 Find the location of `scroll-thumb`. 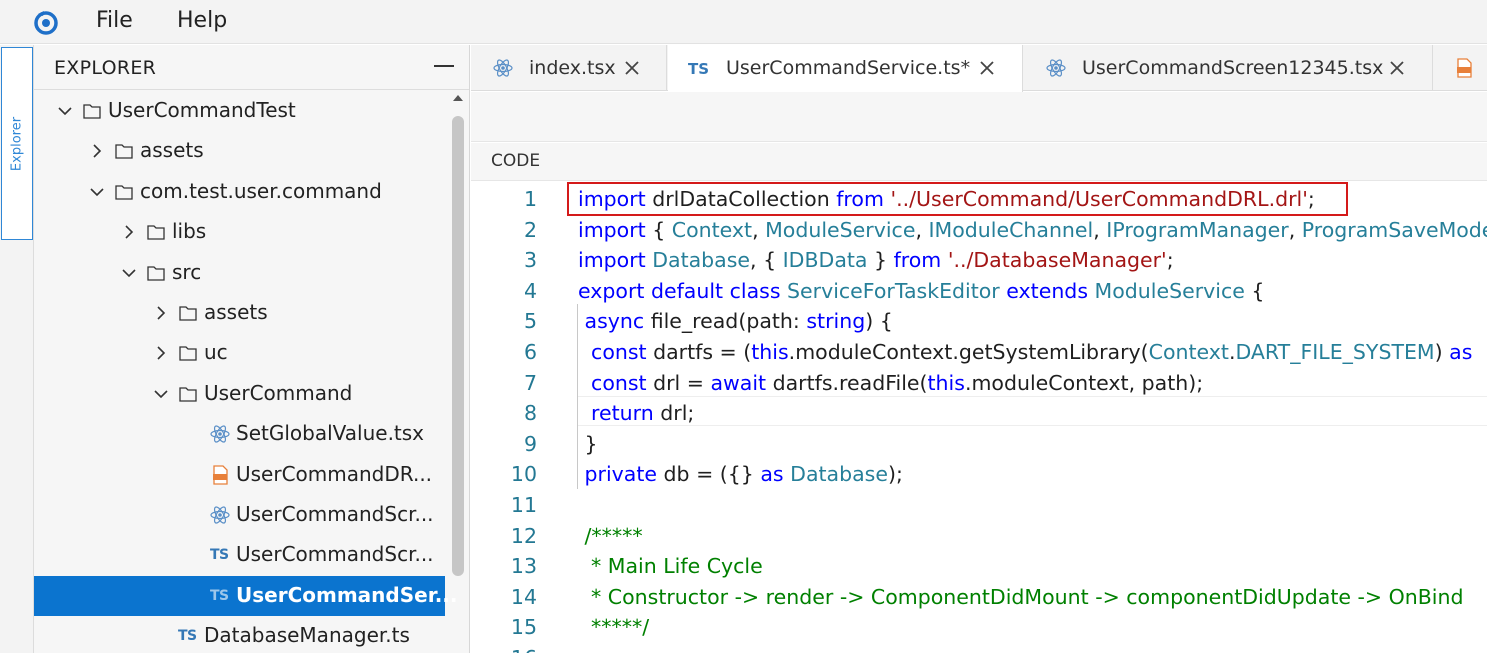

scroll-thumb is located at coordinates (458, 346).